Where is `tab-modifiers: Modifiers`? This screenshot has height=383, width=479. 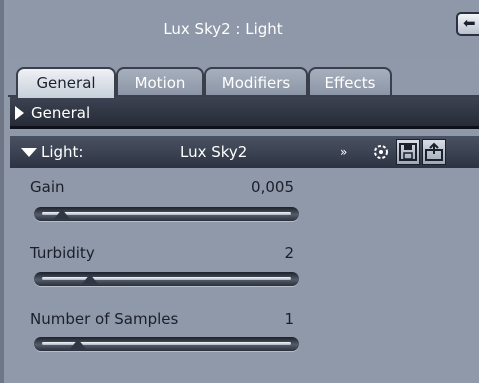 tab-modifiers: Modifiers is located at coordinates (256, 82).